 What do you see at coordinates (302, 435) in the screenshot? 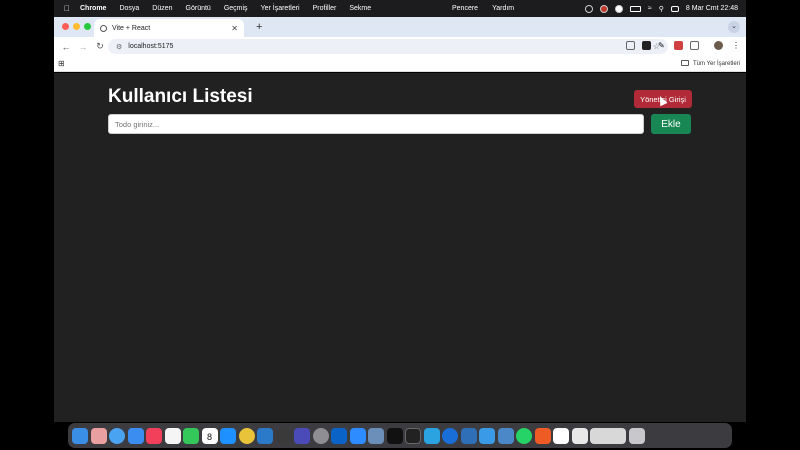
I see `imovie-icon` at bounding box center [302, 435].